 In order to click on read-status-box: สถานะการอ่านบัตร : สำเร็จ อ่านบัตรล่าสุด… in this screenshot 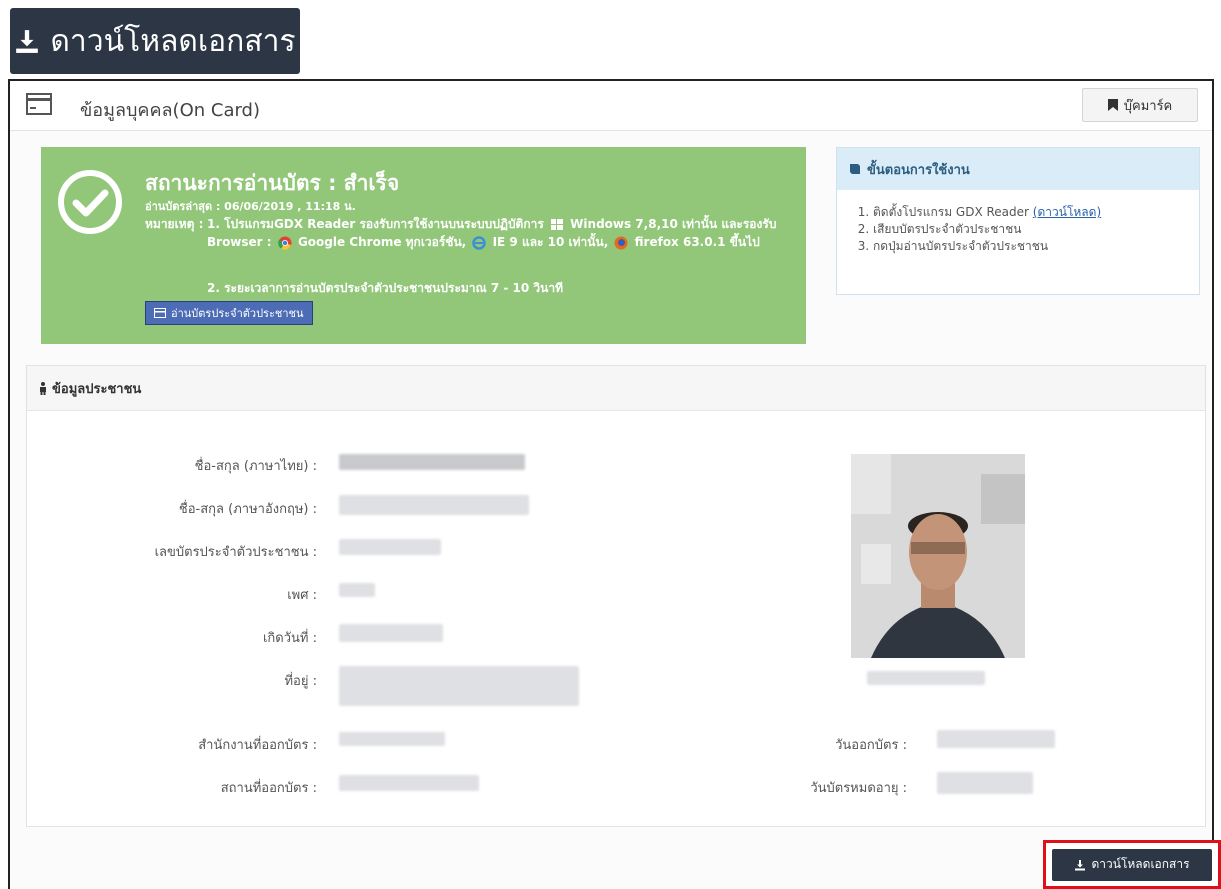, I will do `click(423, 245)`.